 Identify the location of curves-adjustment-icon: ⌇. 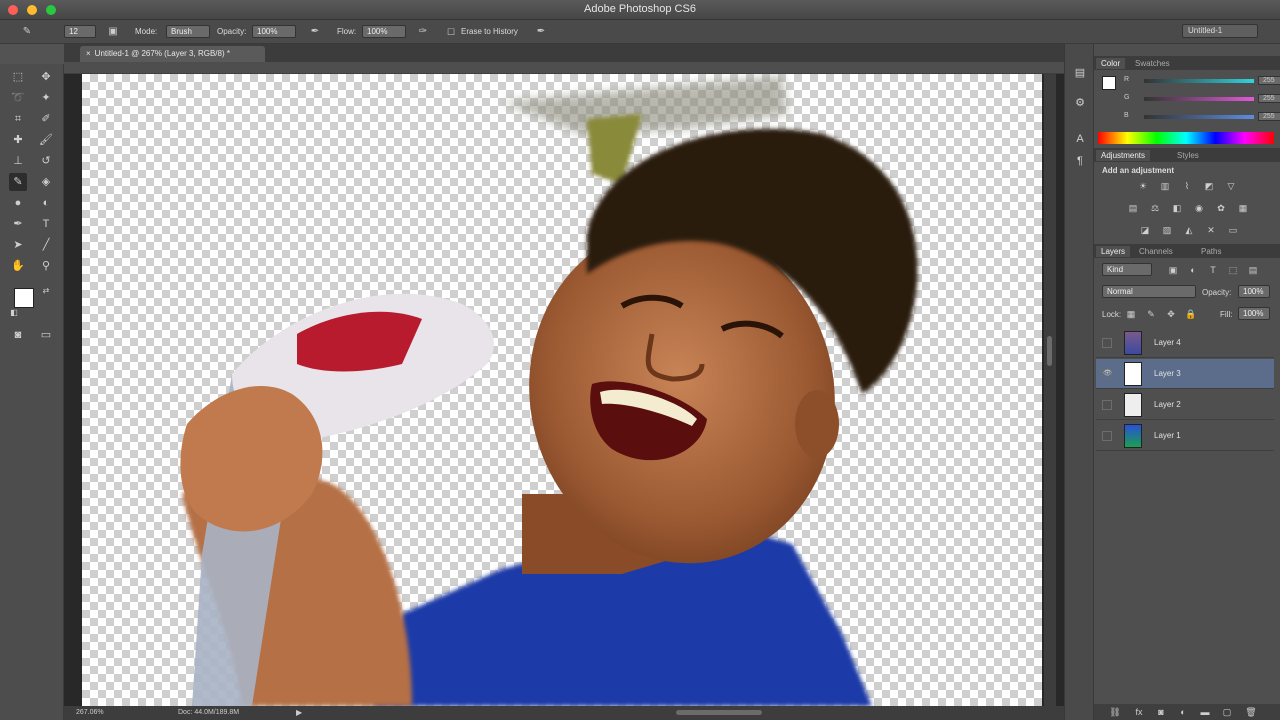
(1187, 186).